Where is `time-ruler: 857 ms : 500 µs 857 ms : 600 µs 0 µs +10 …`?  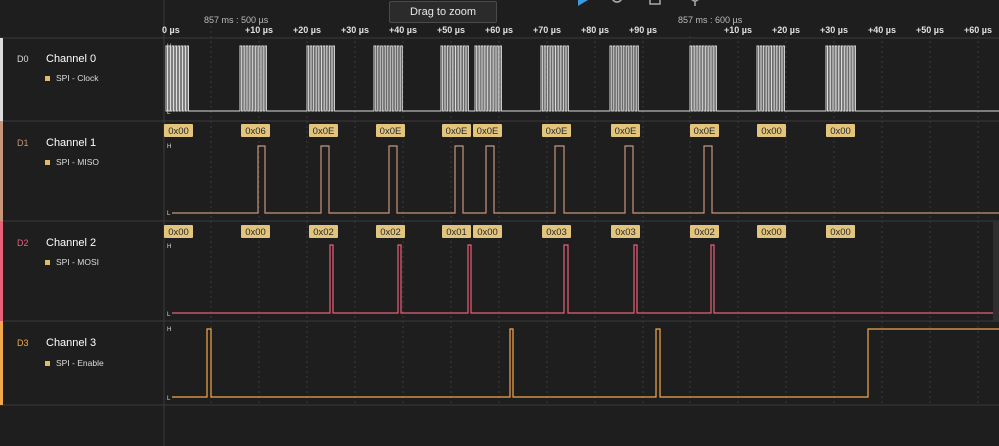
time-ruler: 857 ms : 500 µs 857 ms : 600 µs 0 µs +10 … is located at coordinates (577, 25).